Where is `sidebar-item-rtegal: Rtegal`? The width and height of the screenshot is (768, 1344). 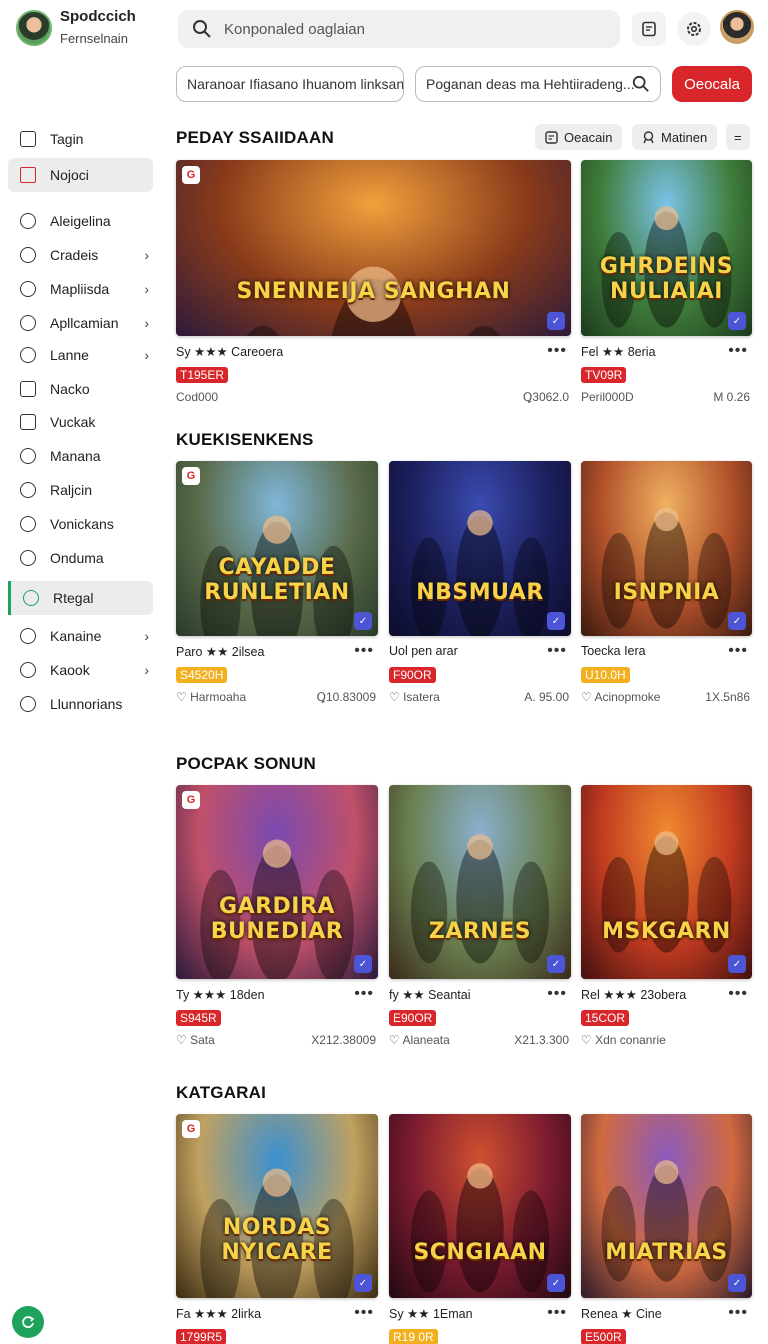 sidebar-item-rtegal: Rtegal is located at coordinates (80, 598).